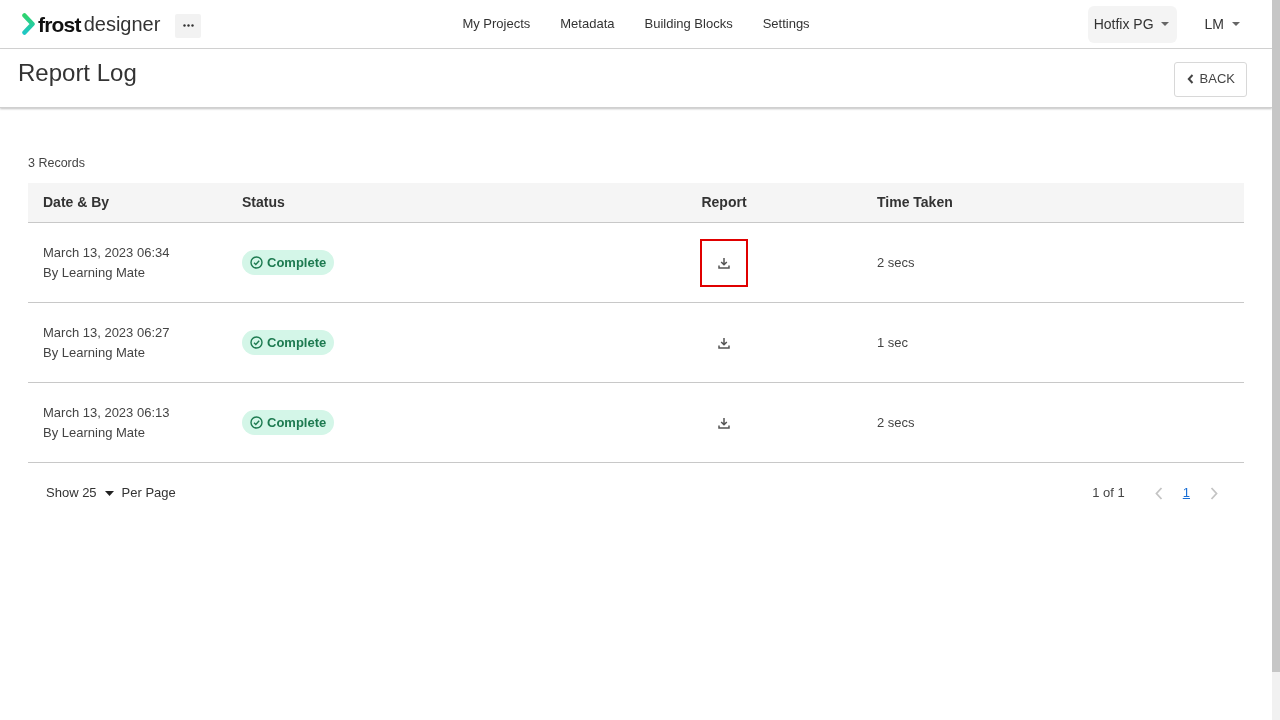  I want to click on nav-link: Metadata, so click(587, 24).